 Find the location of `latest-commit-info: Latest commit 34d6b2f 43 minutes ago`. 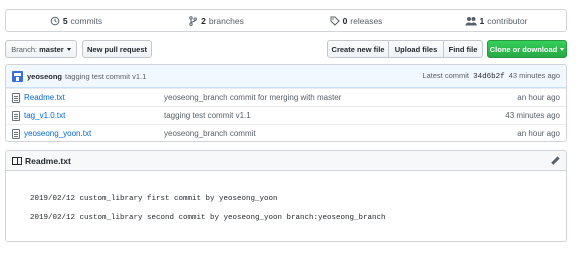

latest-commit-info: Latest commit 34d6b2f 43 minutes ago is located at coordinates (491, 76).